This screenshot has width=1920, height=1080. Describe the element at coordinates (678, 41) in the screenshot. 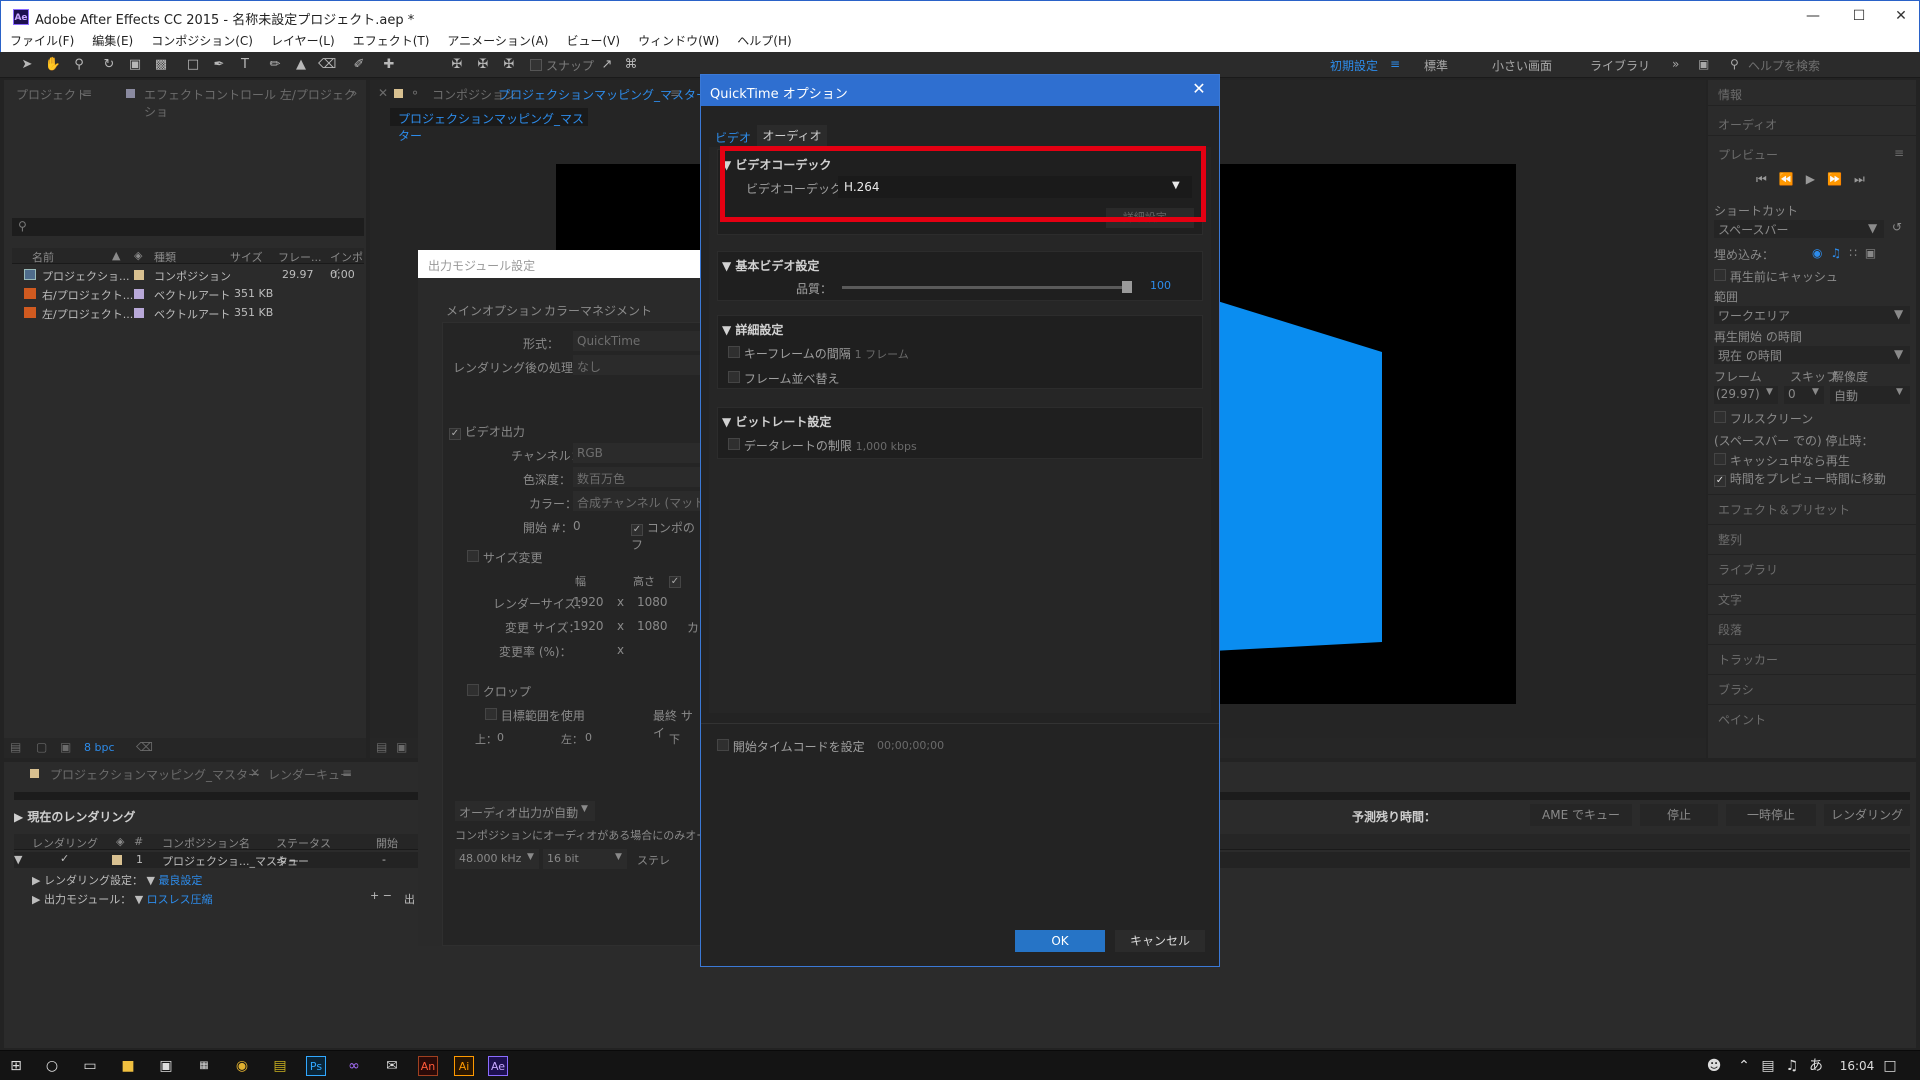

I see `menu-window: ウィンドウ(W)` at that location.